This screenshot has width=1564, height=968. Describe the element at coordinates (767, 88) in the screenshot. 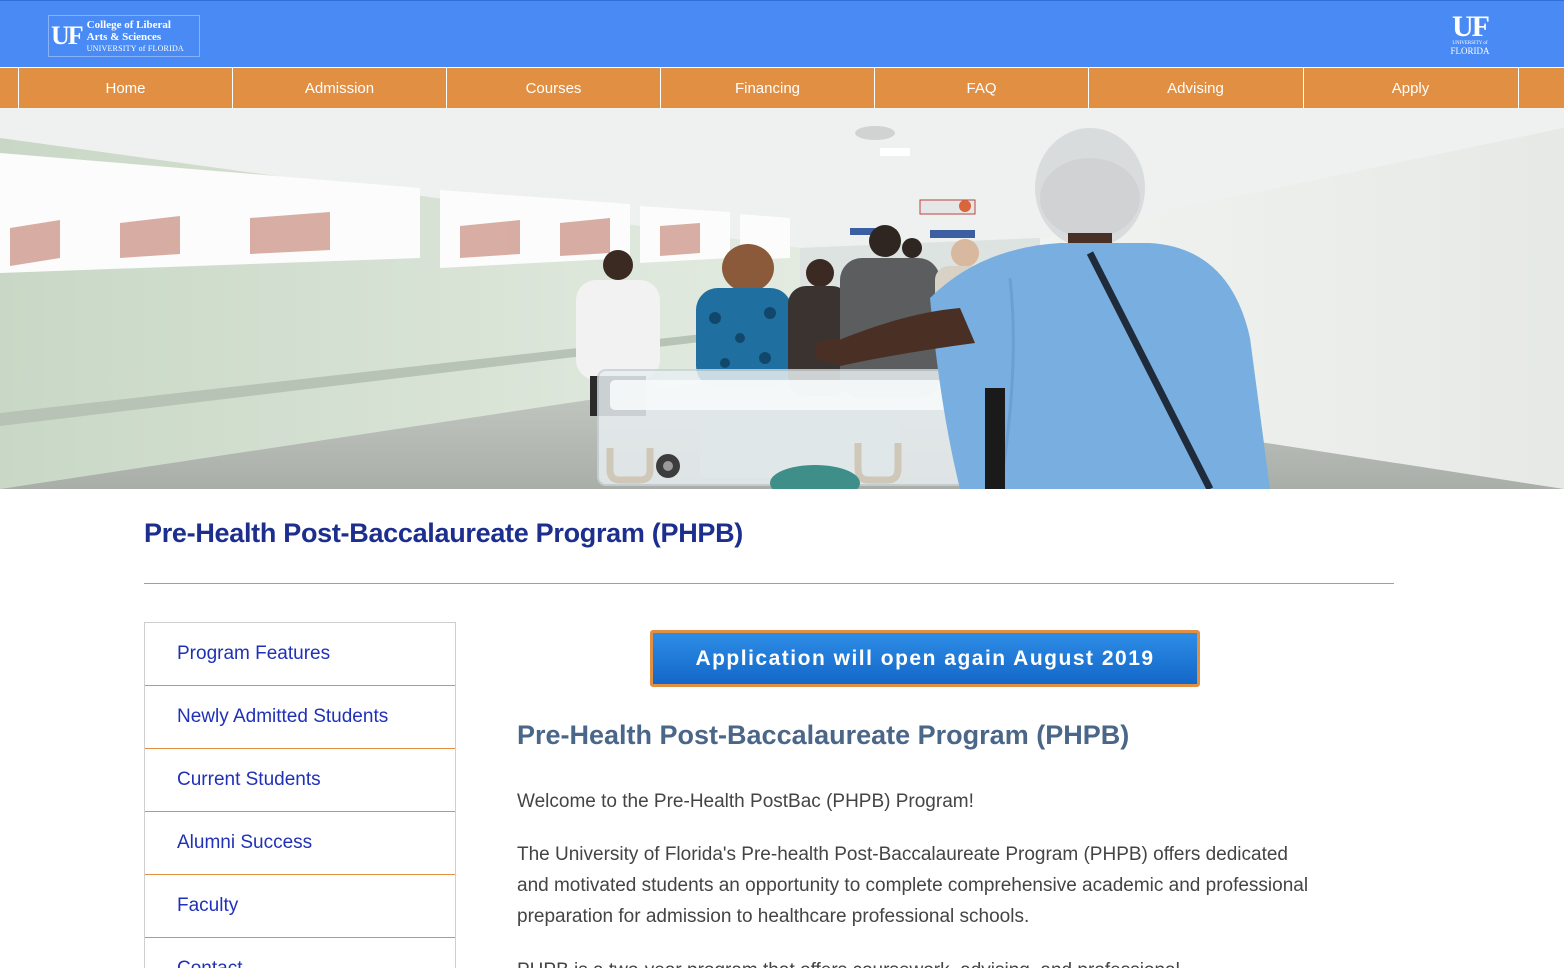

I see `nav-financing: Financing` at that location.